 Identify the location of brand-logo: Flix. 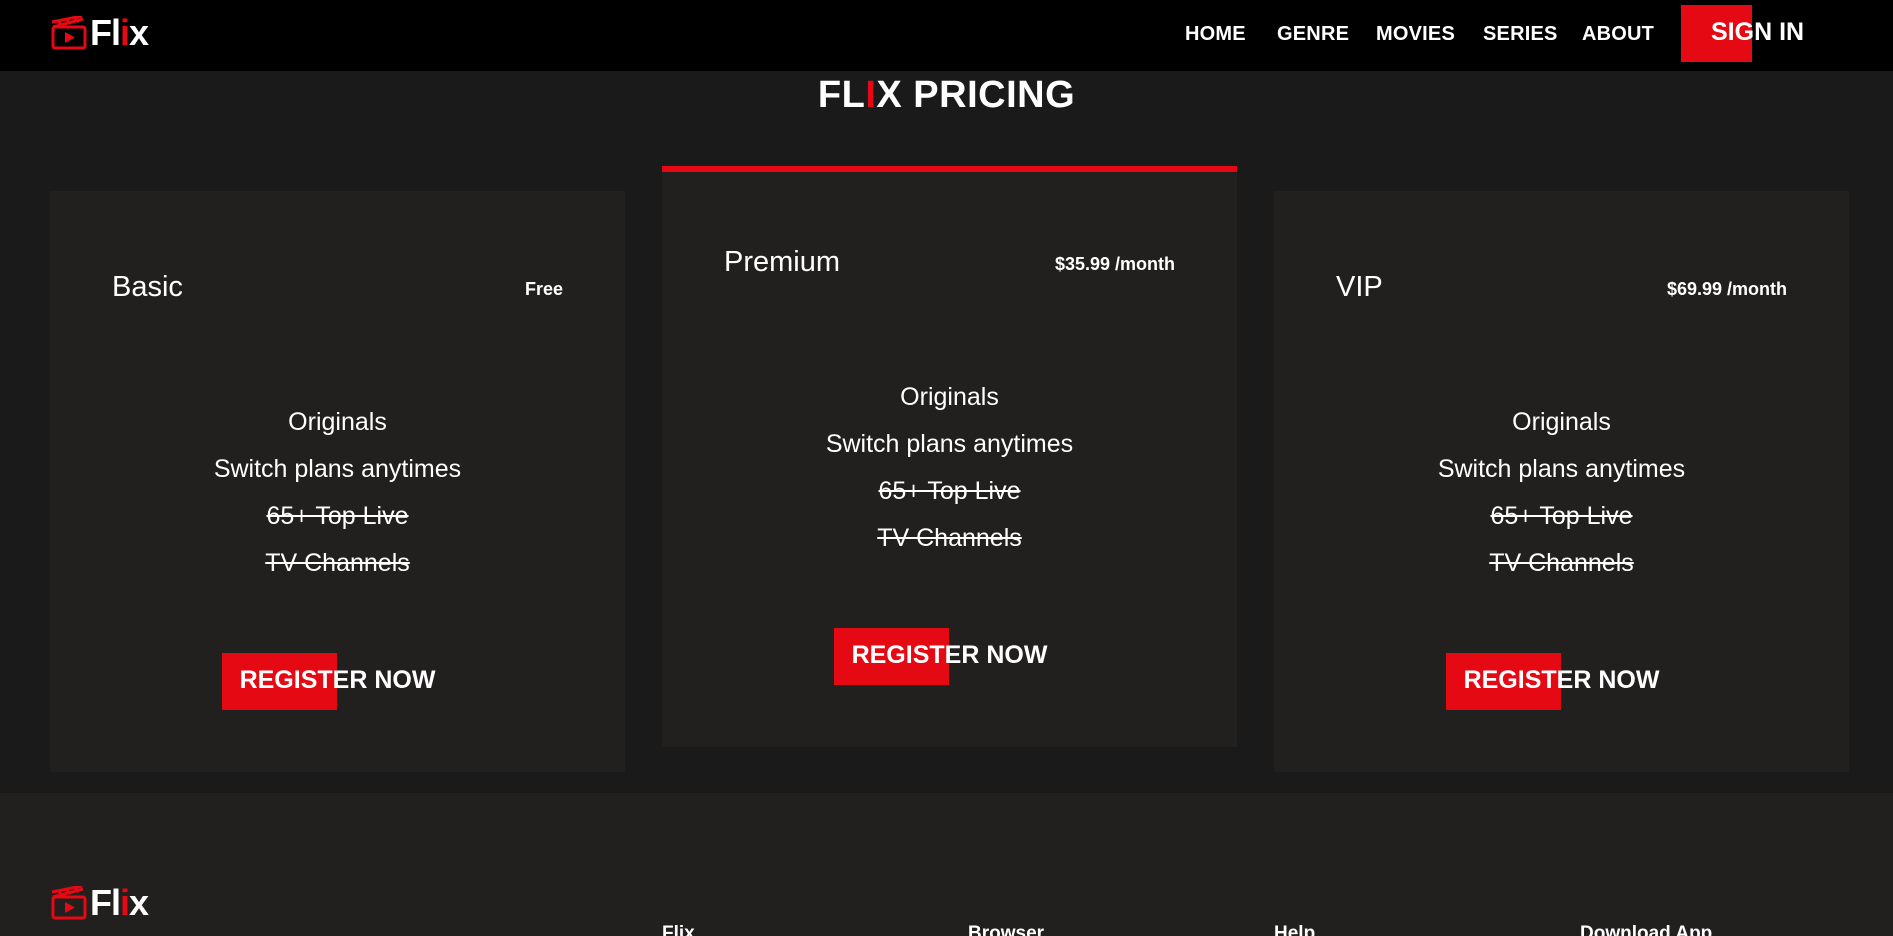
(99, 32).